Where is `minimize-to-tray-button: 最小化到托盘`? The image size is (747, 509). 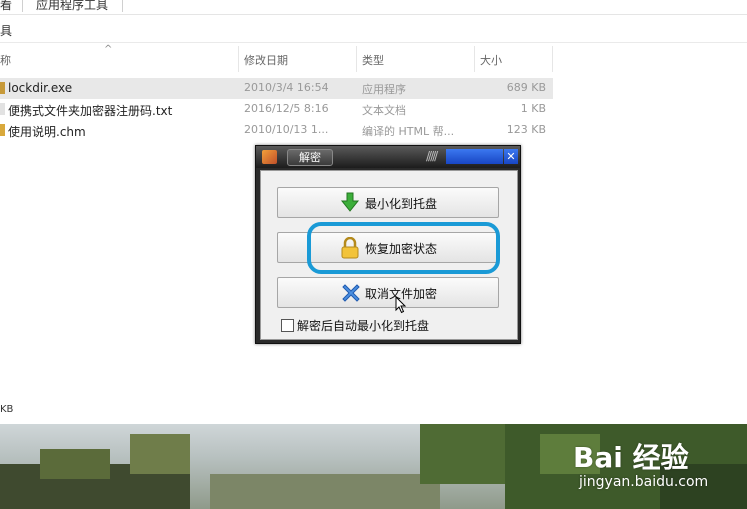 minimize-to-tray-button: 最小化到托盘 is located at coordinates (388, 202).